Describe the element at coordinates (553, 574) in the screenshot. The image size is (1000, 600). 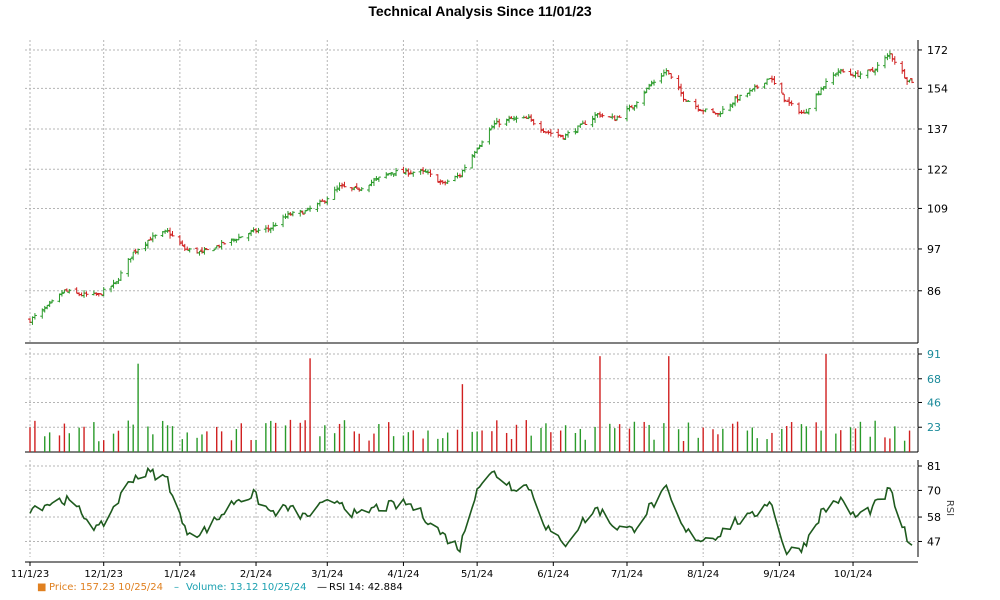
I see `x-tick-label: 6/1/24` at that location.